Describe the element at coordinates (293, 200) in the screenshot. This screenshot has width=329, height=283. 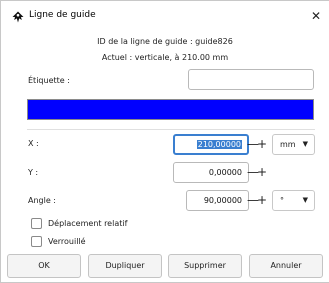
I see `angle-unit-dropdown: ° ▼` at that location.